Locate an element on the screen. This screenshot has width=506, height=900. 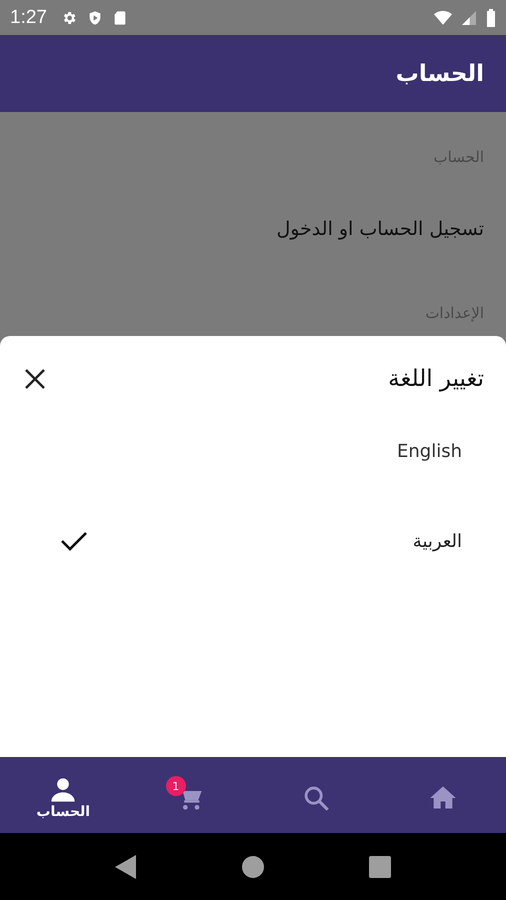
sheet-title: تغيير اللغة is located at coordinates (436, 379).